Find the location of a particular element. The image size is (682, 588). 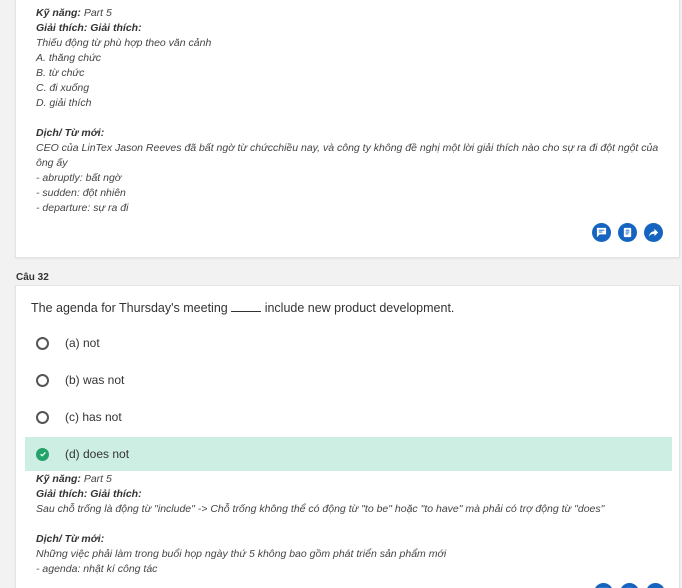

option-d: (d) does not is located at coordinates (348, 454).